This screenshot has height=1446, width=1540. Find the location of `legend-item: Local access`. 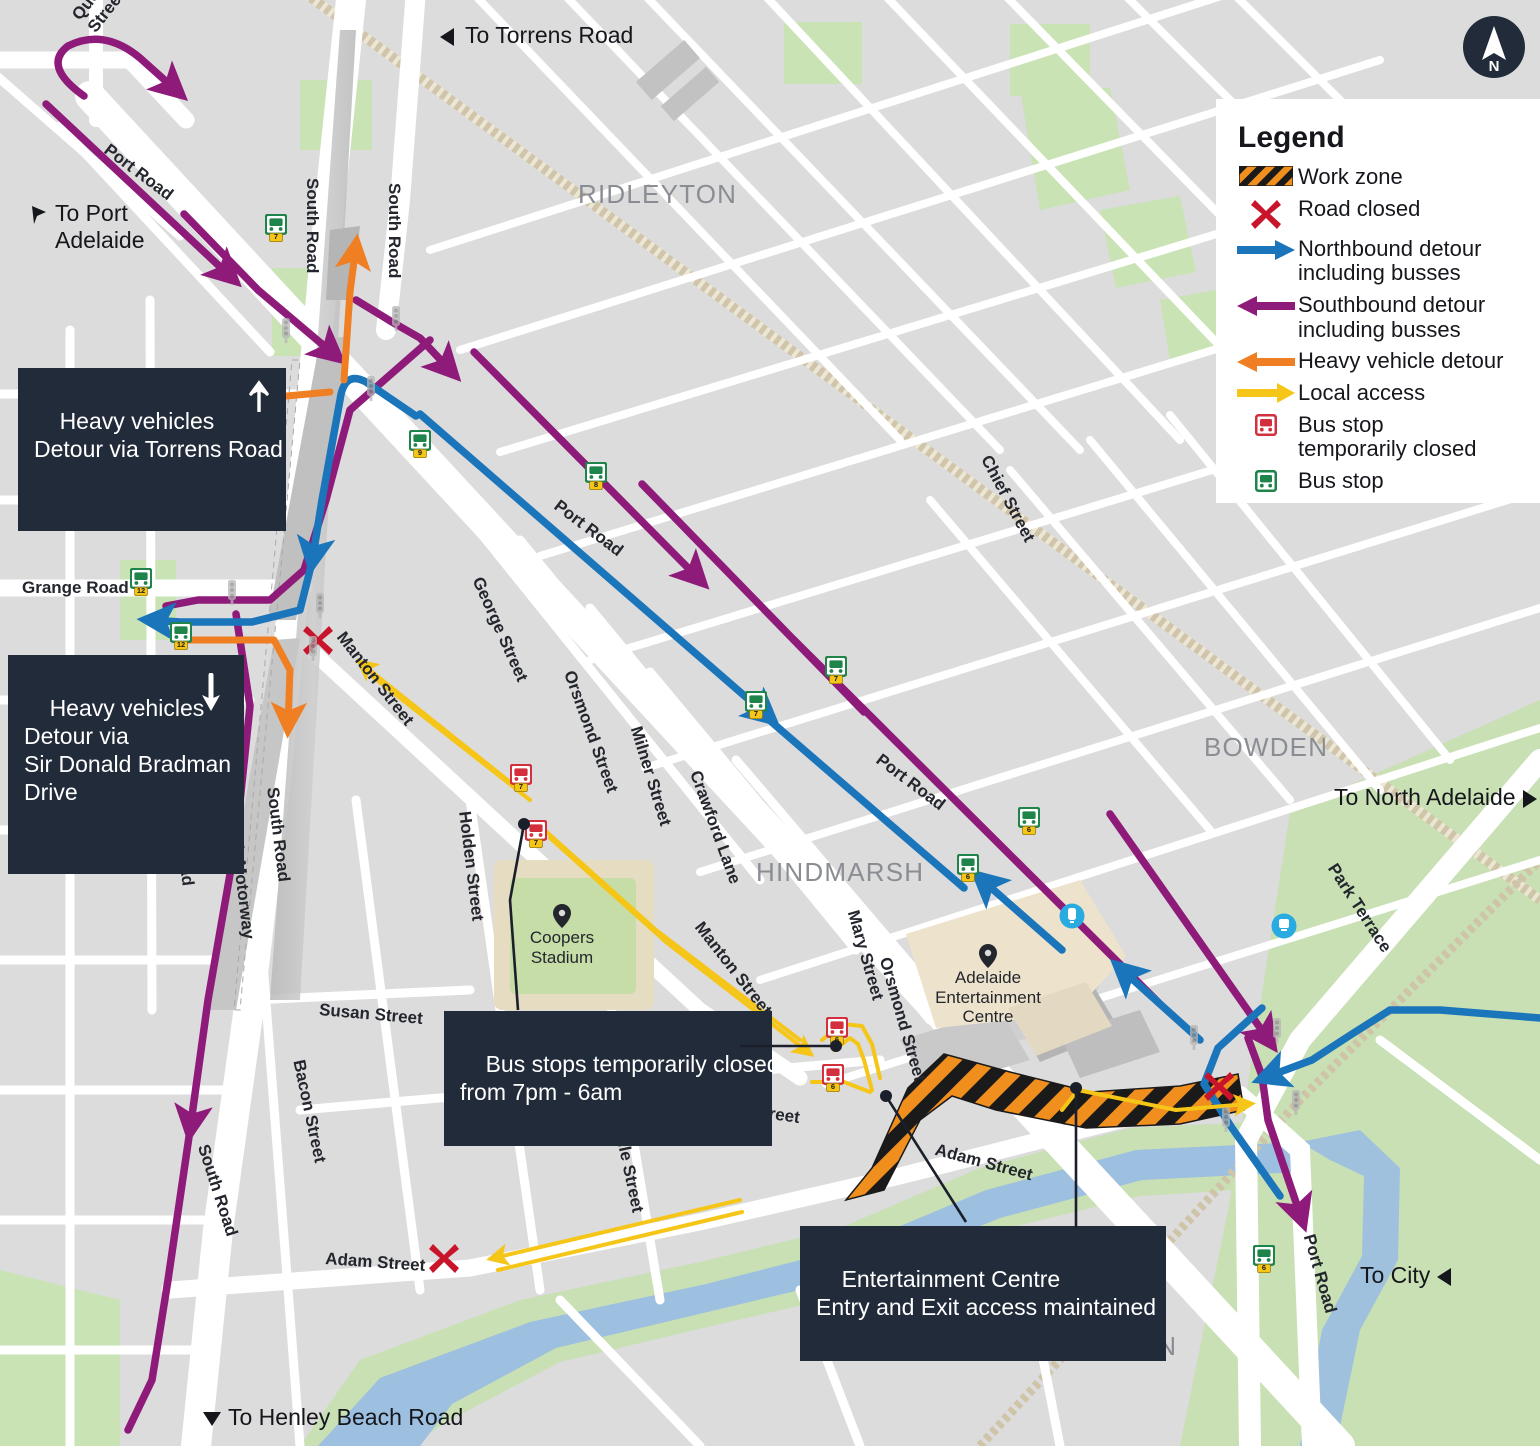

legend-item: Local access is located at coordinates (1378, 393).